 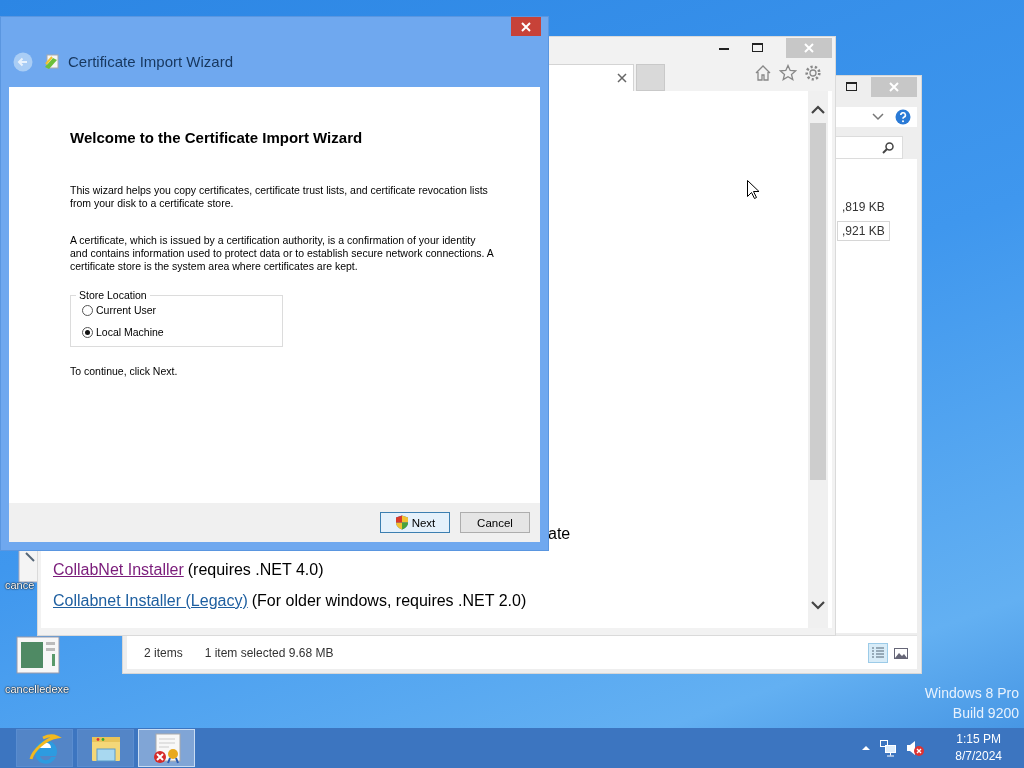 What do you see at coordinates (559, 534) in the screenshot?
I see `page-text: ate` at bounding box center [559, 534].